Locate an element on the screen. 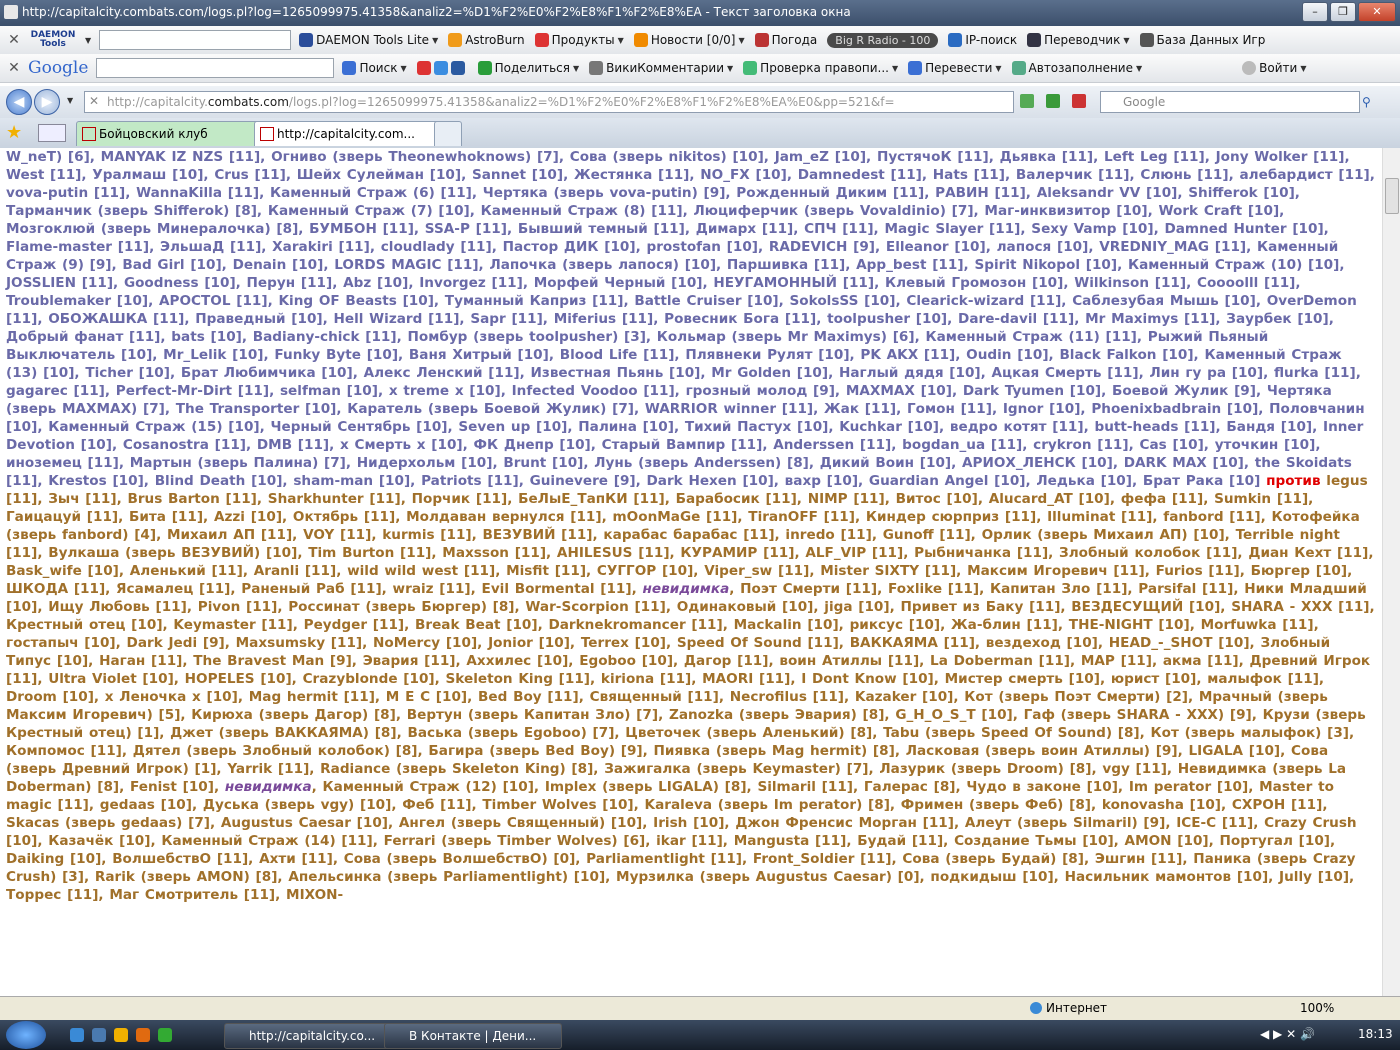 The image size is (1400, 1050). toolbar1-item-astroburn: AstroBurn is located at coordinates (486, 40).